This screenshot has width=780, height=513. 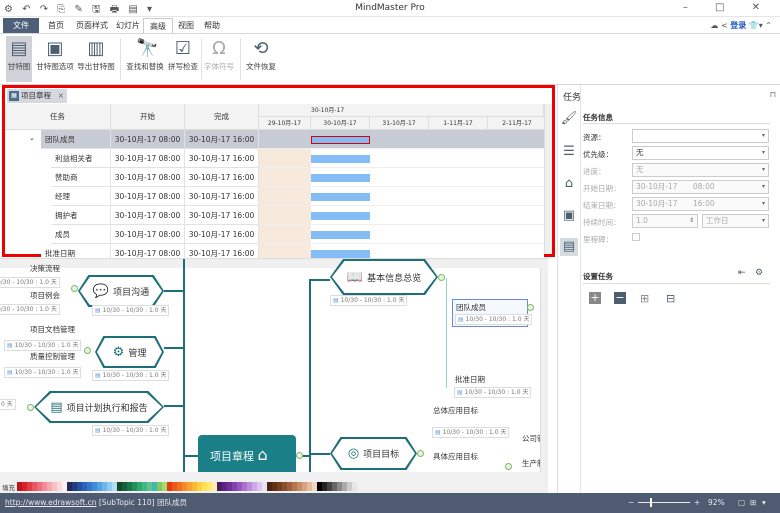 I want to click on duration-stepper: 1.0 ⇕, so click(x=665, y=221).